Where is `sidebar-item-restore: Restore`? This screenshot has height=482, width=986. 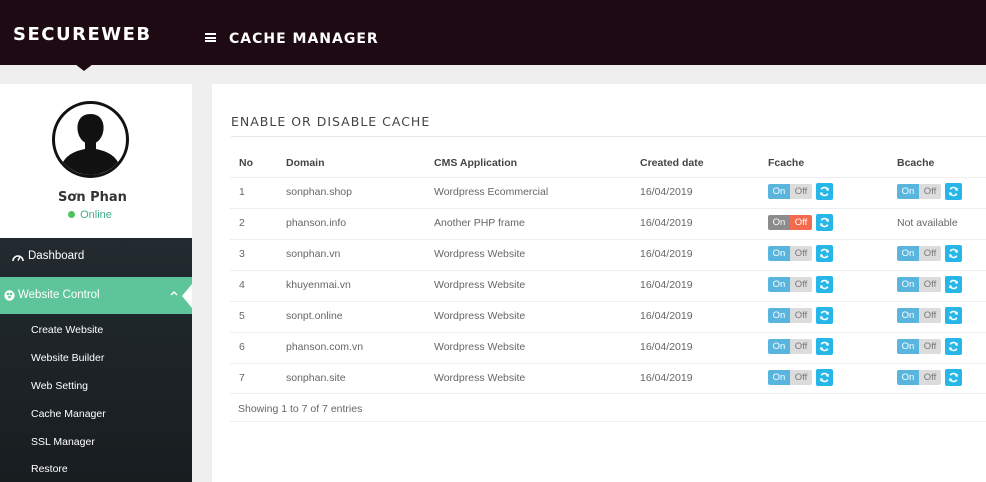
sidebar-item-restore: Restore is located at coordinates (49, 469).